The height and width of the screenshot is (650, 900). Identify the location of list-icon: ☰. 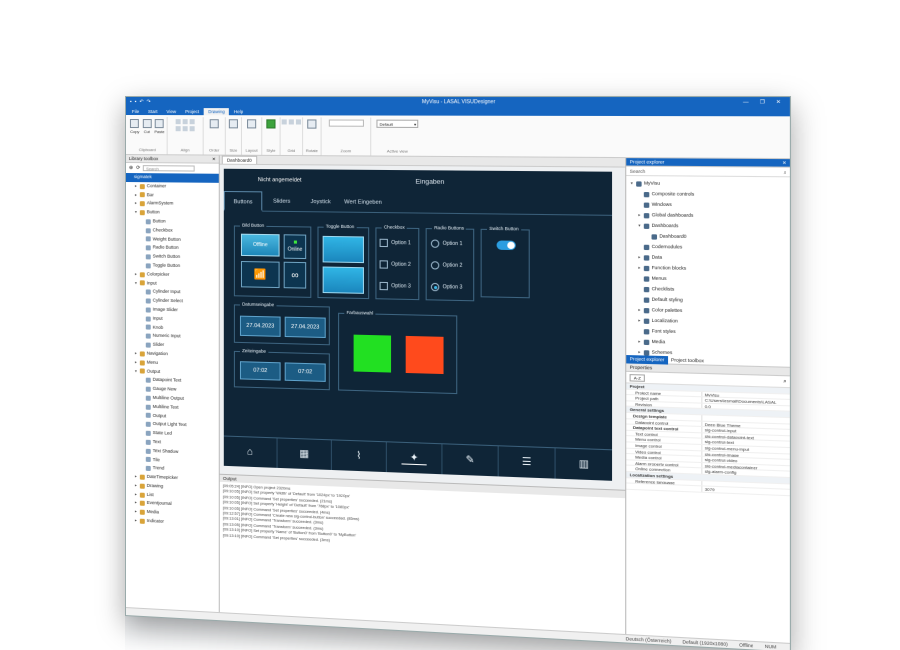
(526, 462).